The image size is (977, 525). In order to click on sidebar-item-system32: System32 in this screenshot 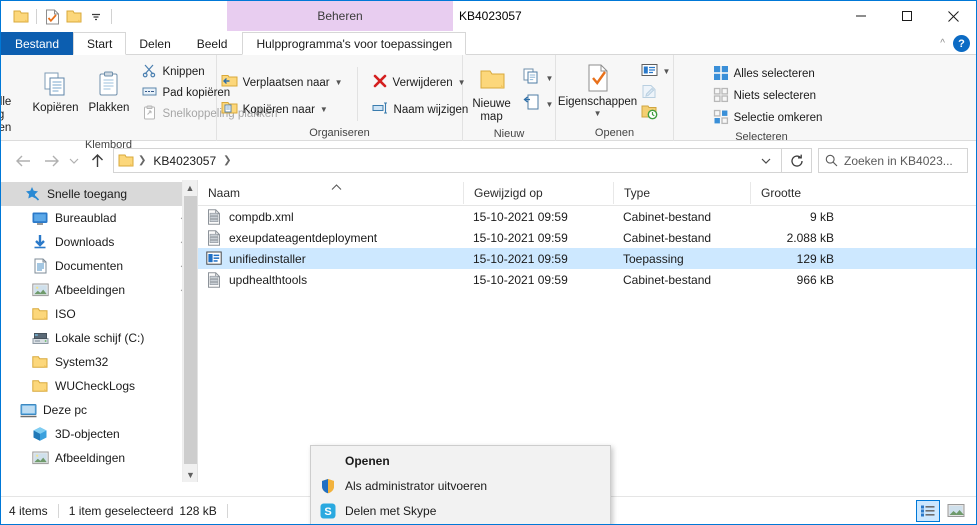, I will do `click(99, 362)`.